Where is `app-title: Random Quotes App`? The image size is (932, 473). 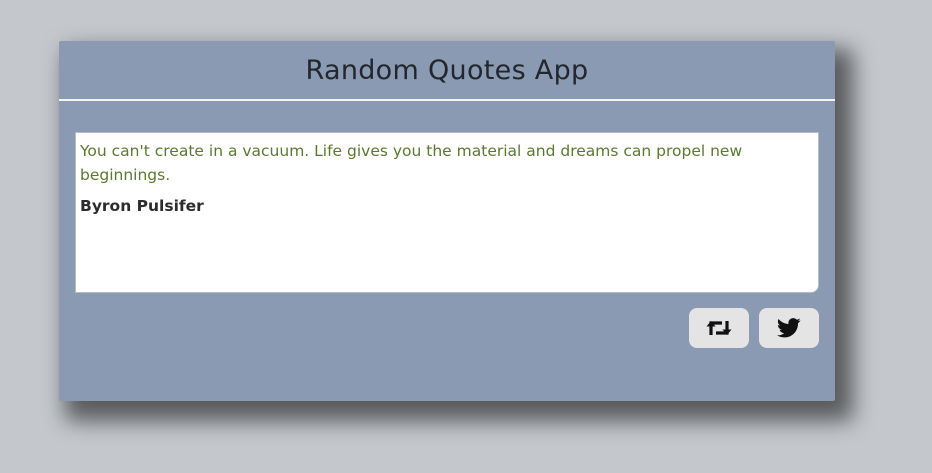 app-title: Random Quotes App is located at coordinates (447, 70).